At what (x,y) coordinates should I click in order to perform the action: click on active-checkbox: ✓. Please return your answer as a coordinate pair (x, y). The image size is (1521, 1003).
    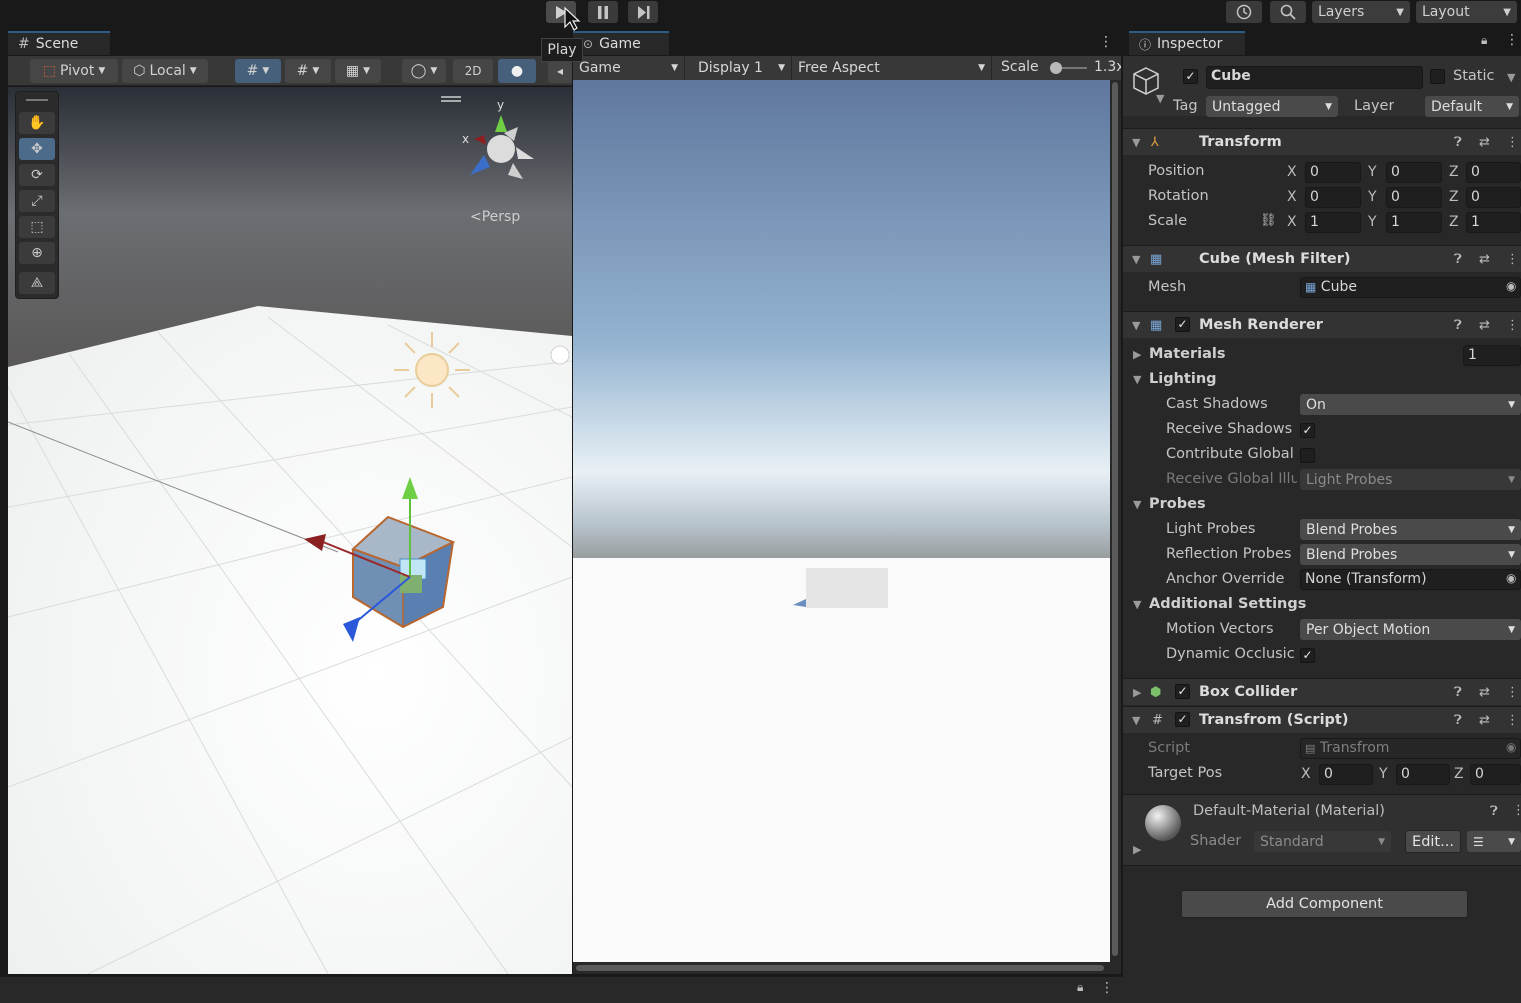
    Looking at the image, I should click on (1190, 76).